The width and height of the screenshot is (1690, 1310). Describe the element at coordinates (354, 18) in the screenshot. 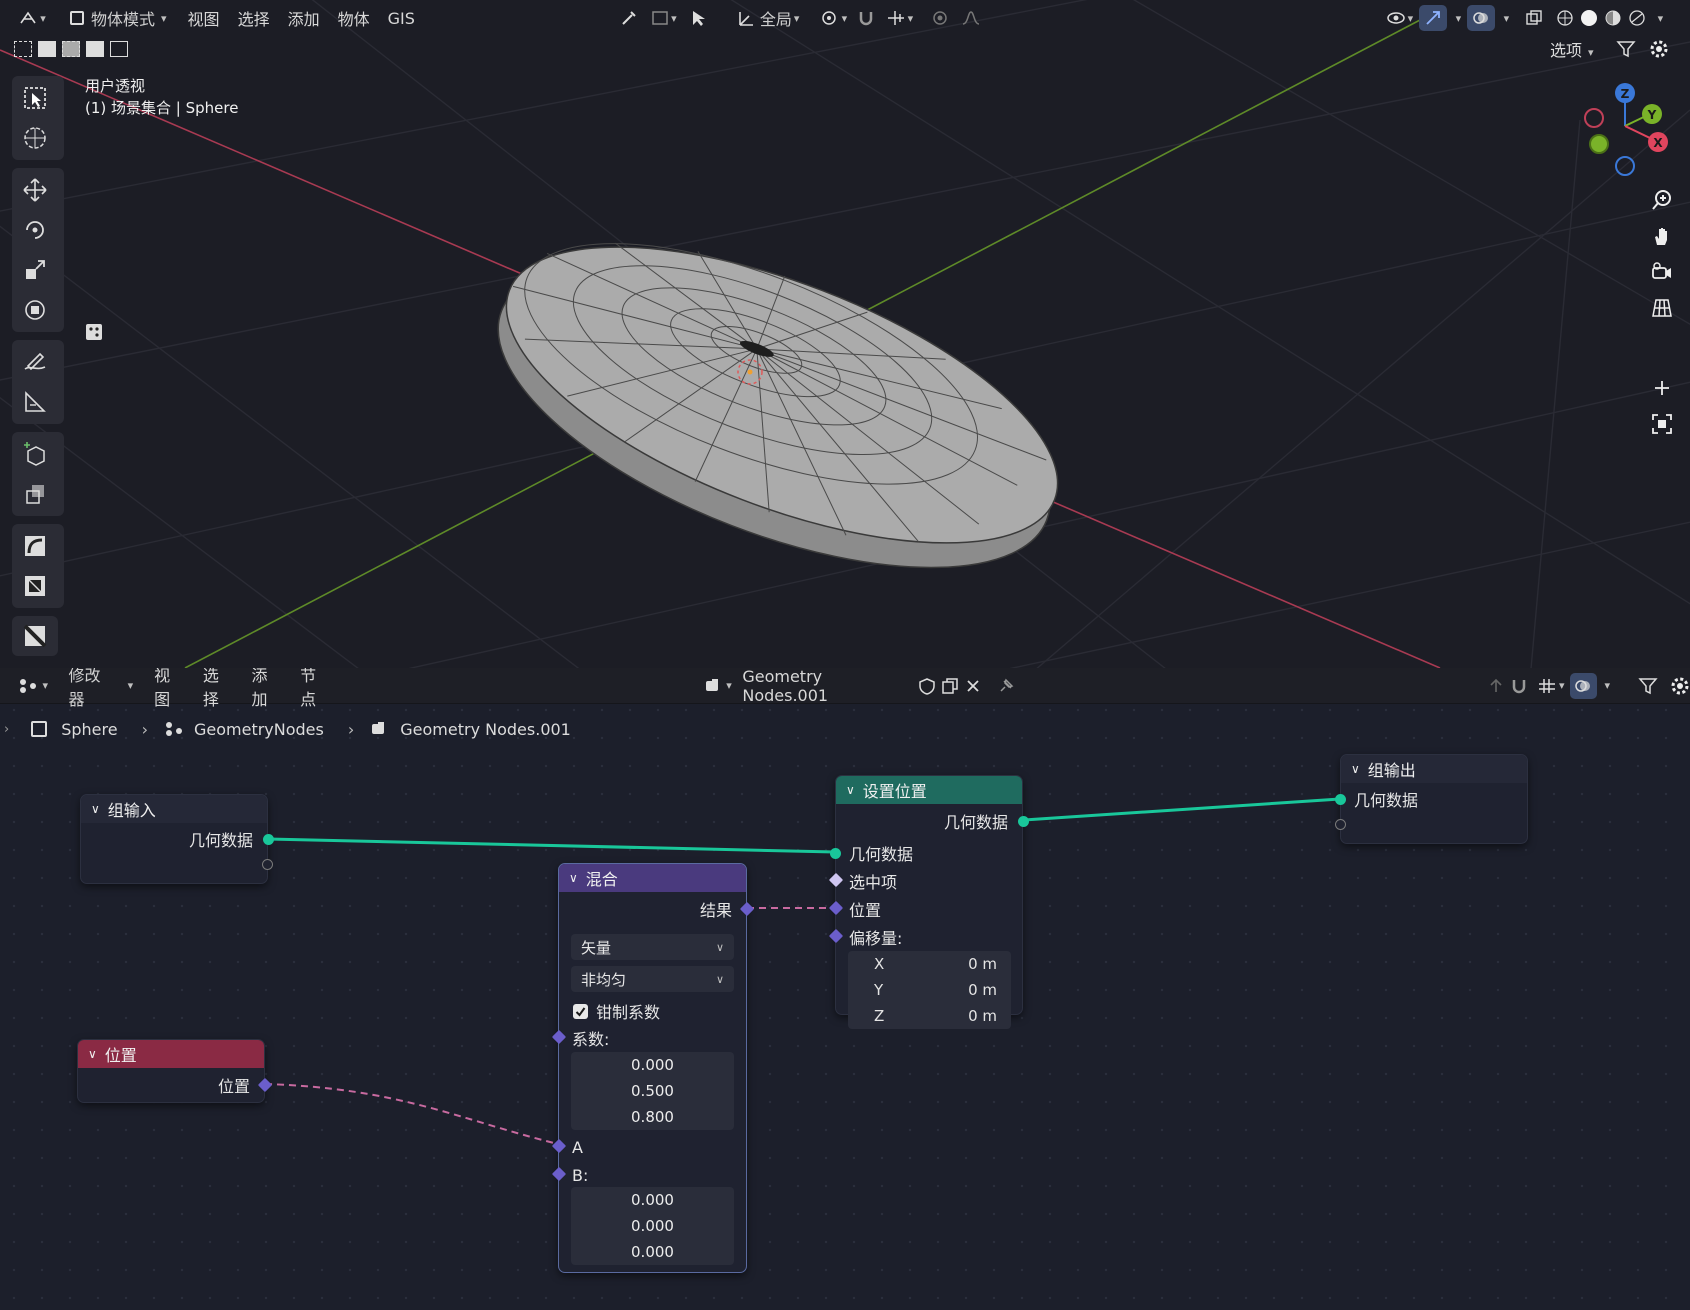

I see `menu-object: 物体` at that location.